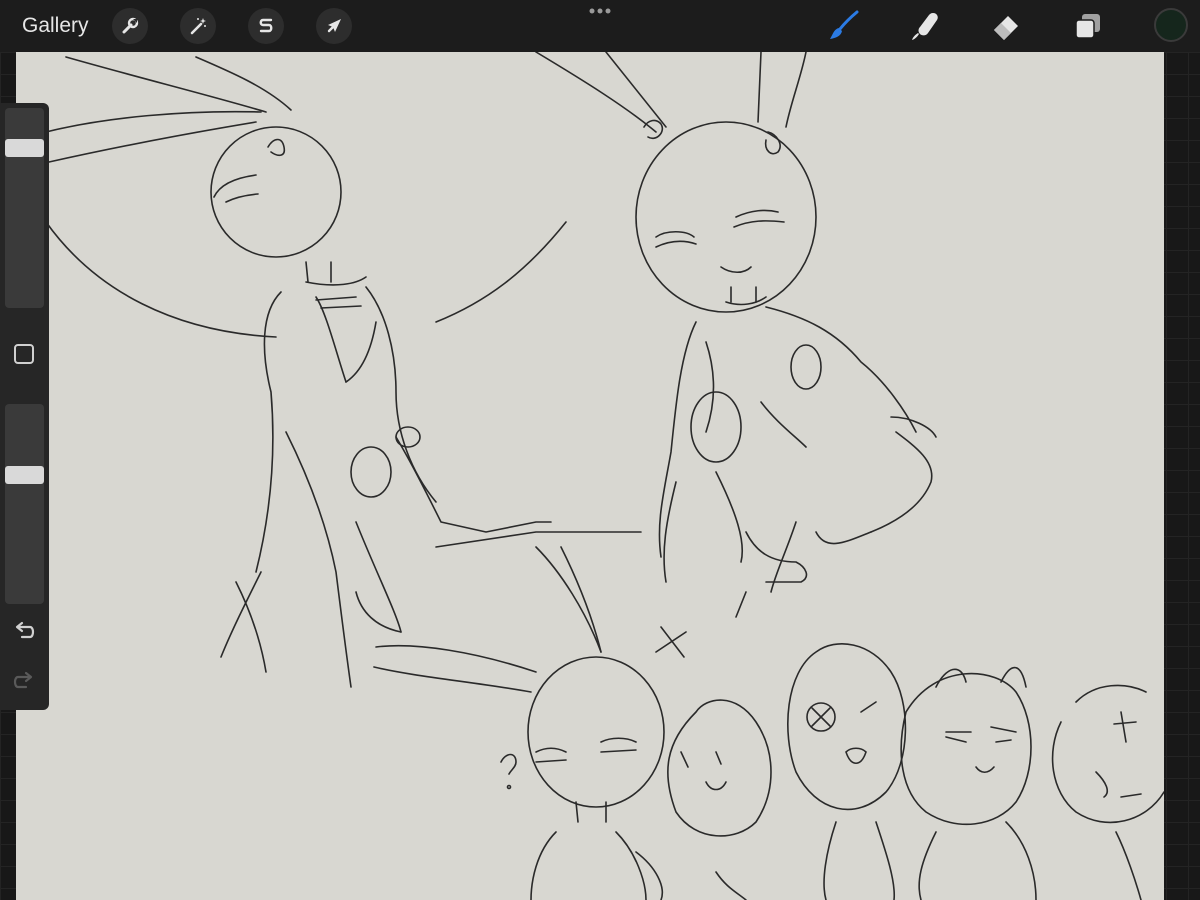 The image size is (1200, 900). What do you see at coordinates (1171, 25) in the screenshot?
I see `color-picker-button` at bounding box center [1171, 25].